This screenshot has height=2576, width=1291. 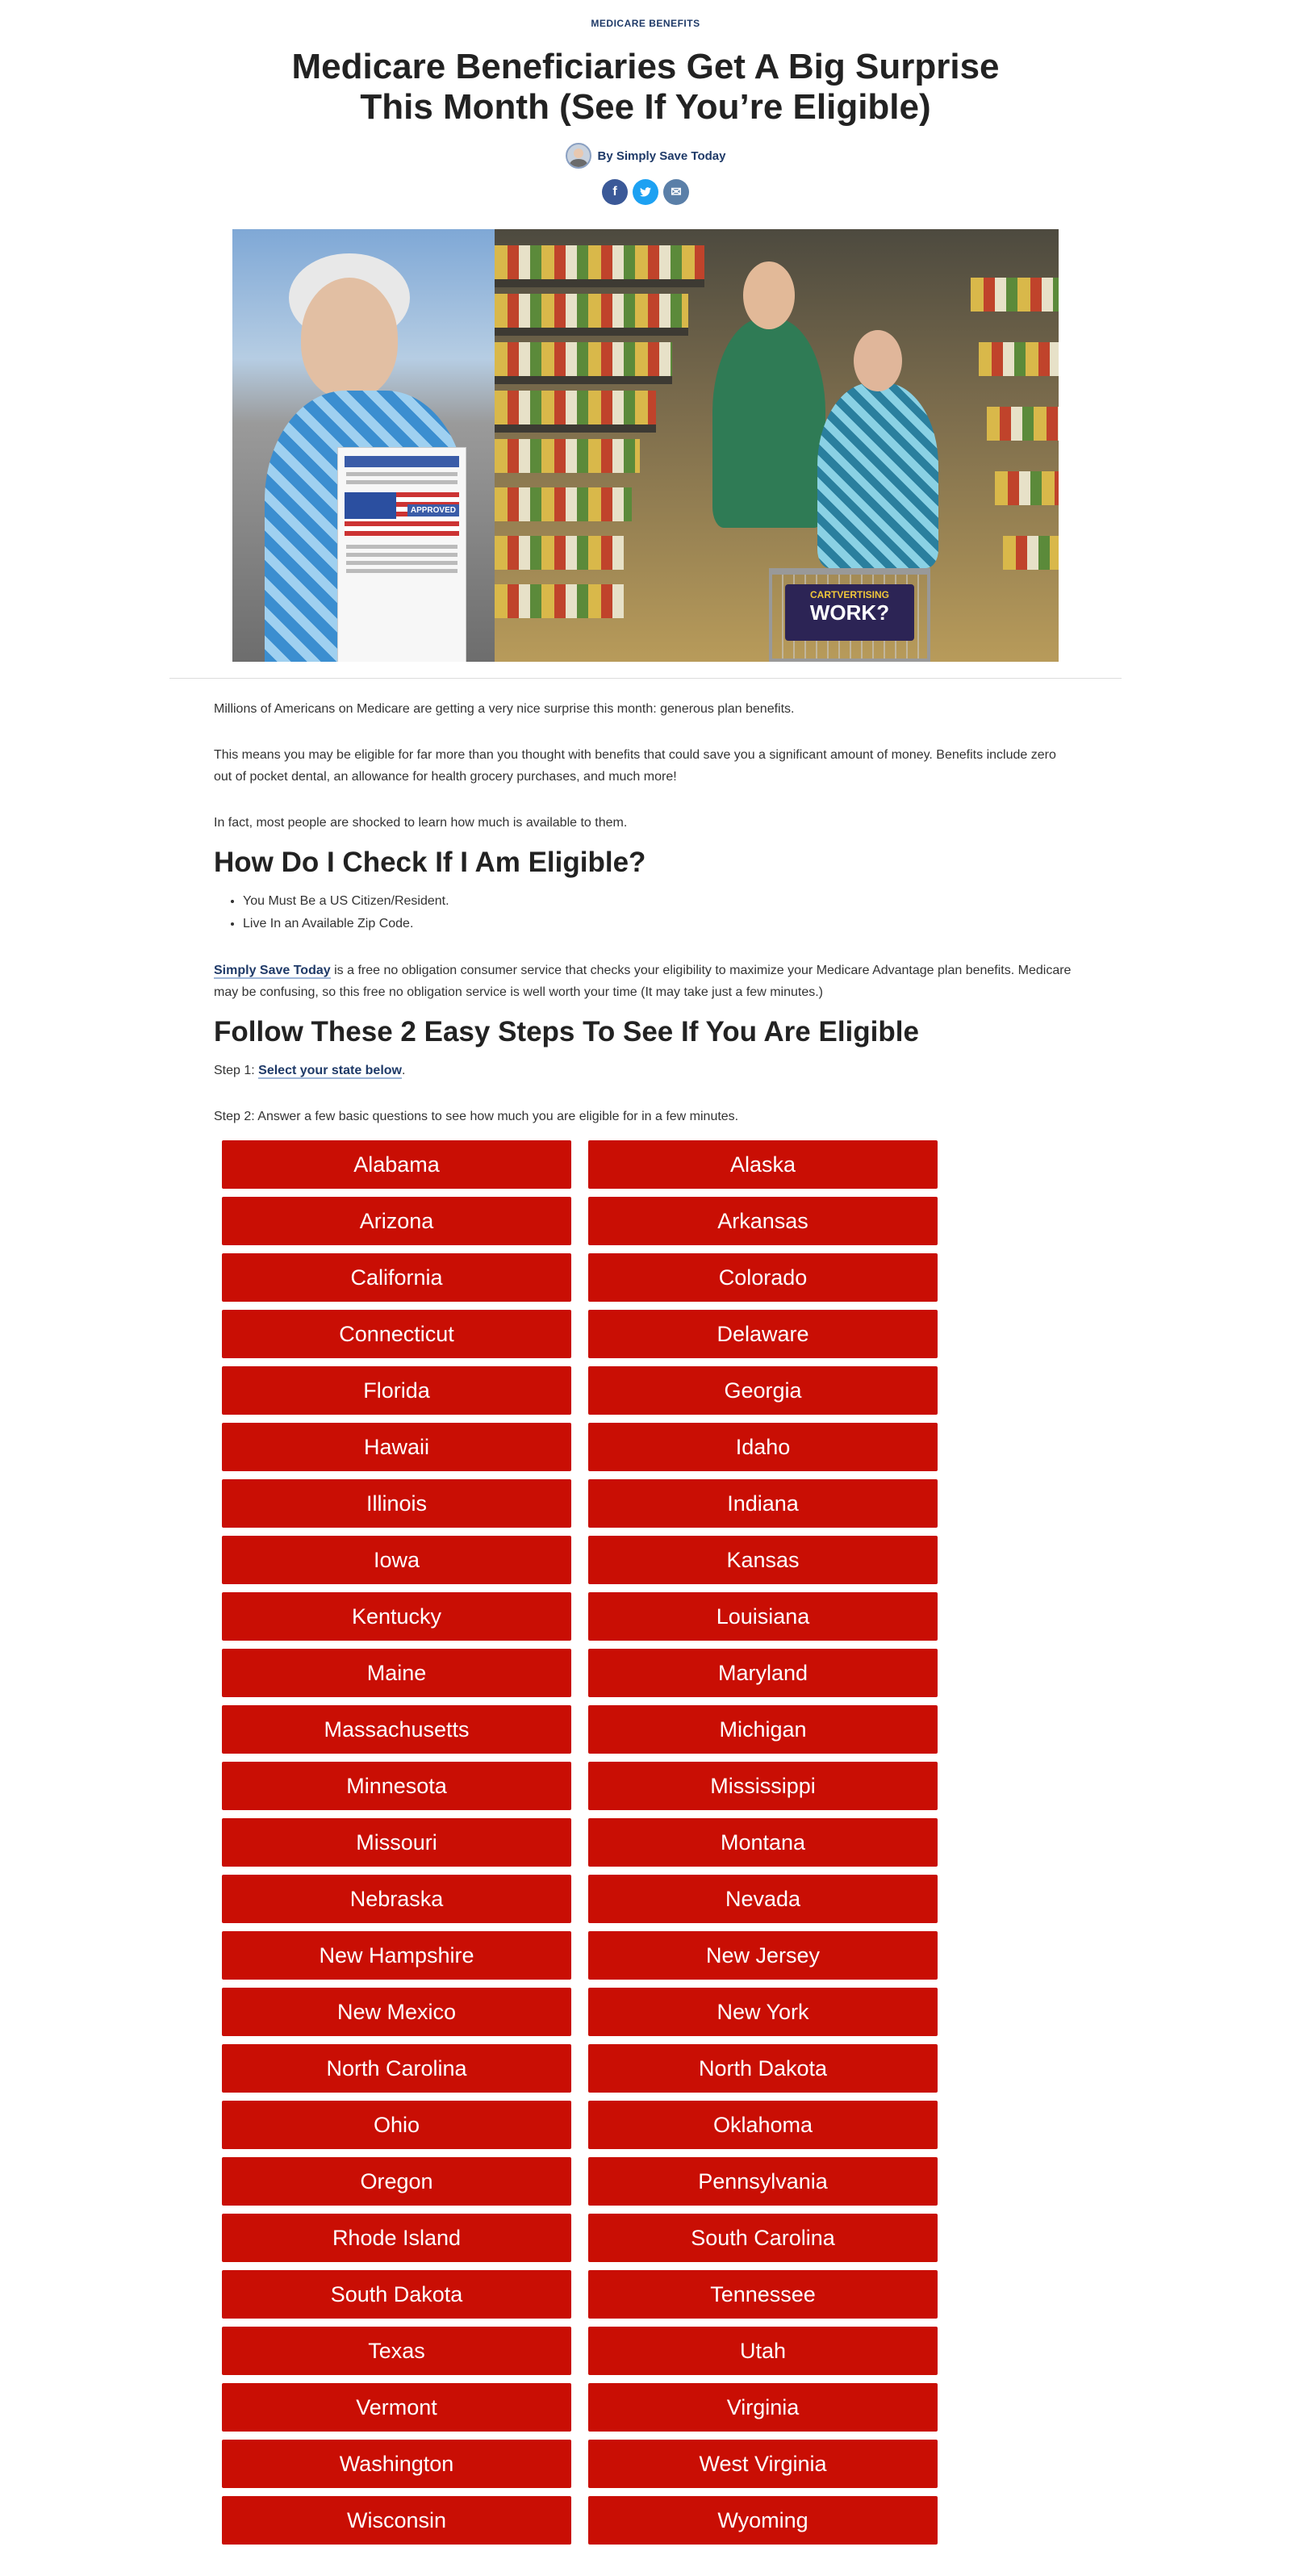 What do you see at coordinates (763, 1503) in the screenshot?
I see `state-button: Indiana` at bounding box center [763, 1503].